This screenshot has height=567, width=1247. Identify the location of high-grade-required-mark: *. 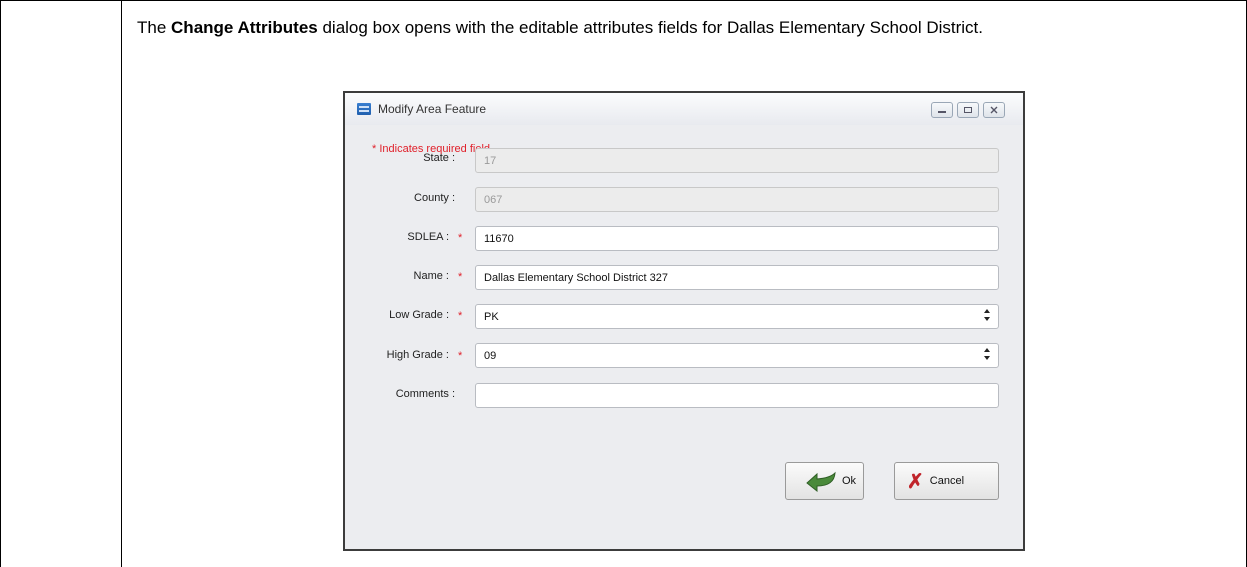
(460, 356).